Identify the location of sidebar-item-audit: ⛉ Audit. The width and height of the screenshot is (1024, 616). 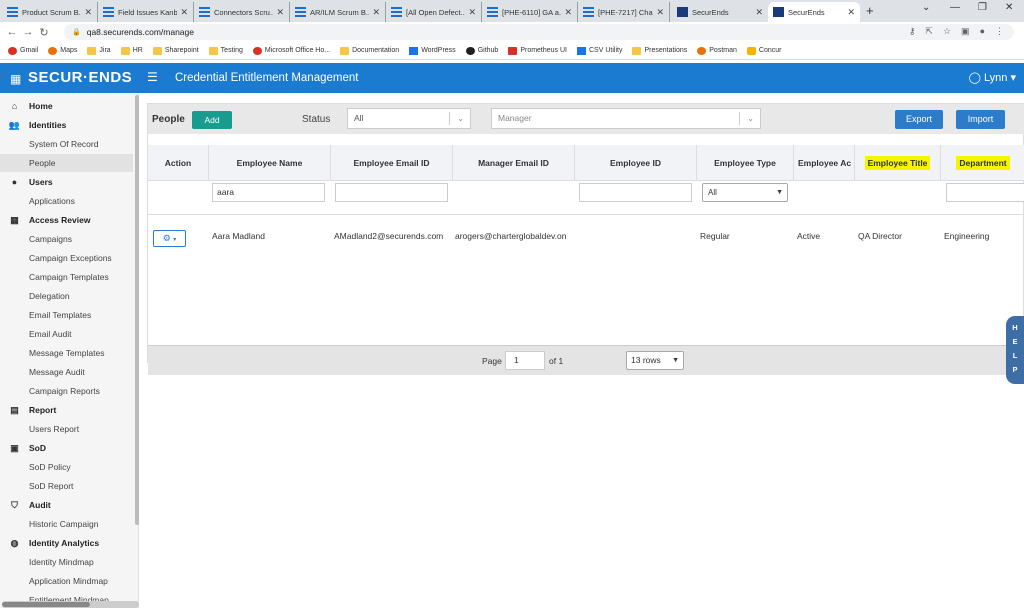
(66, 505).